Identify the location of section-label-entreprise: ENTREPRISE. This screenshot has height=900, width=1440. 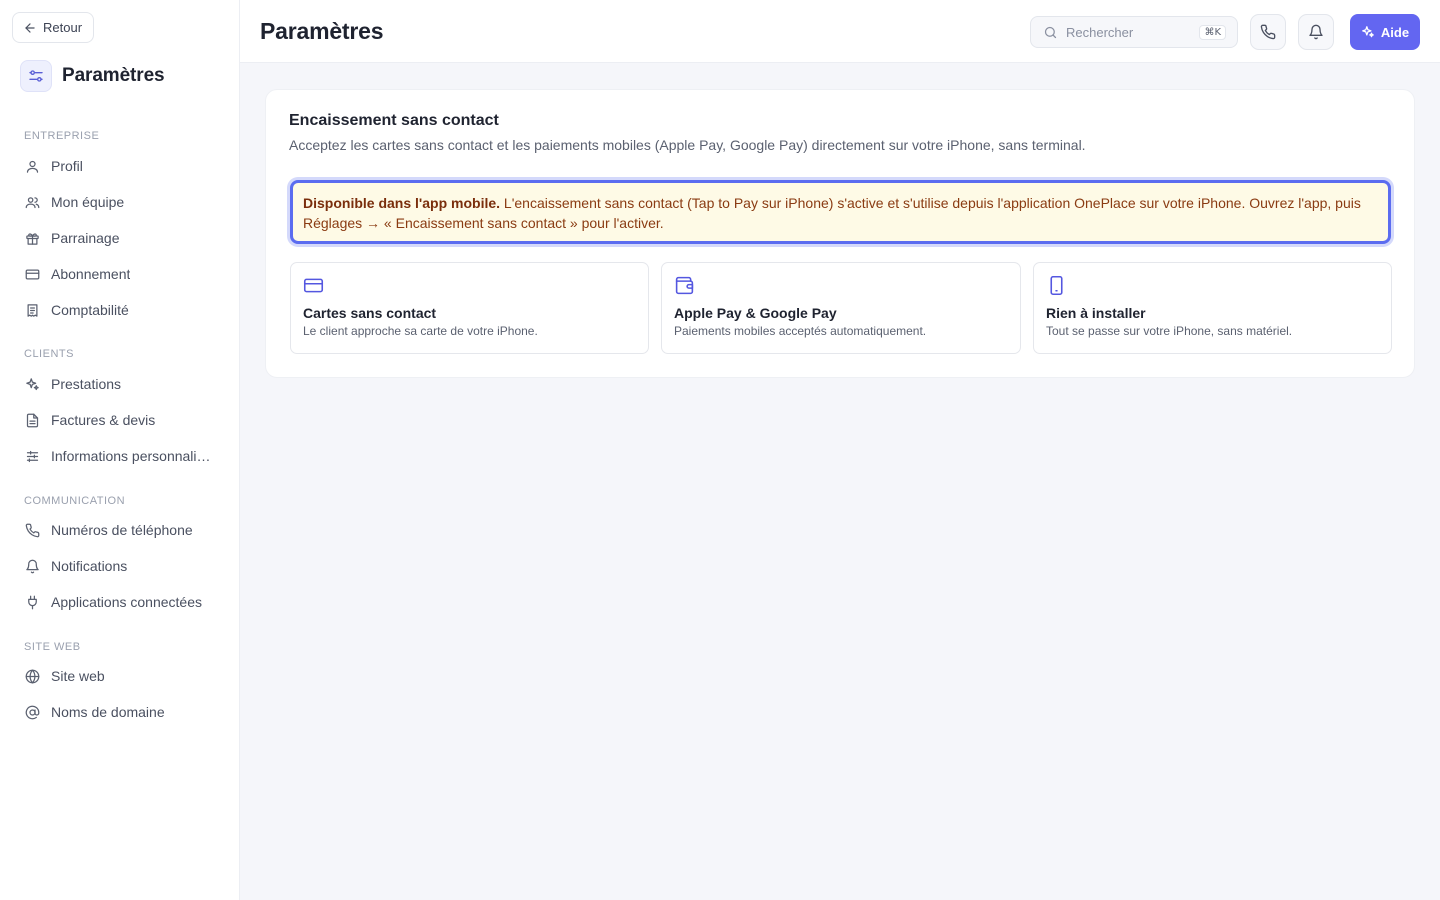
(62, 136).